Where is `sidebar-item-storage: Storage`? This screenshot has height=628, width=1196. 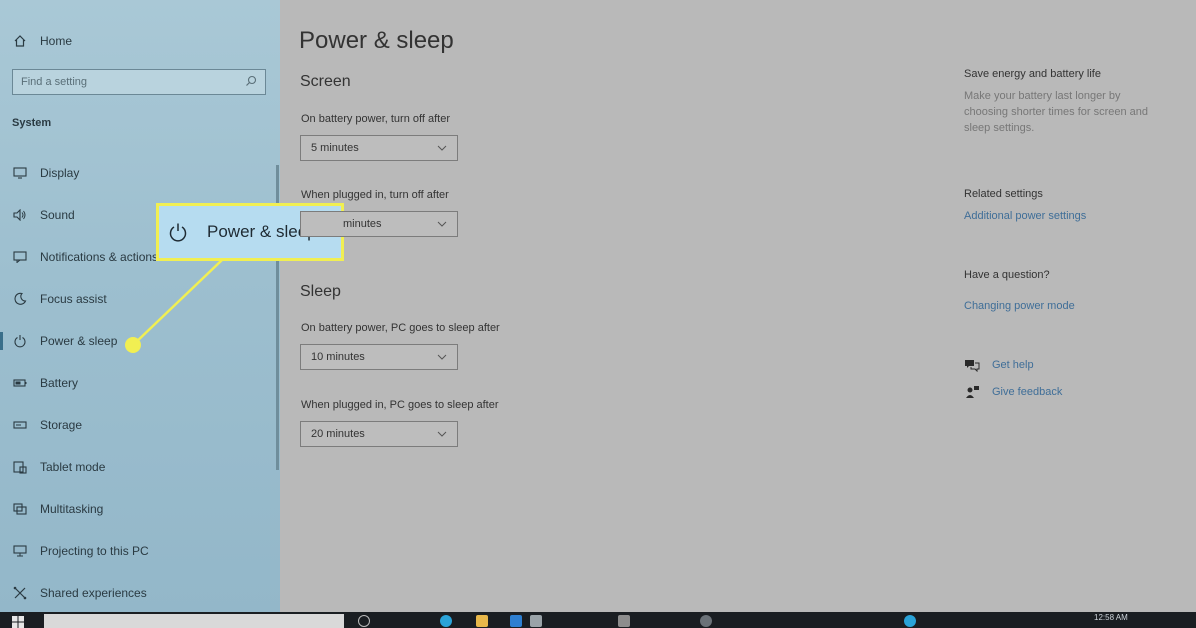
sidebar-item-storage: Storage is located at coordinates (138, 425).